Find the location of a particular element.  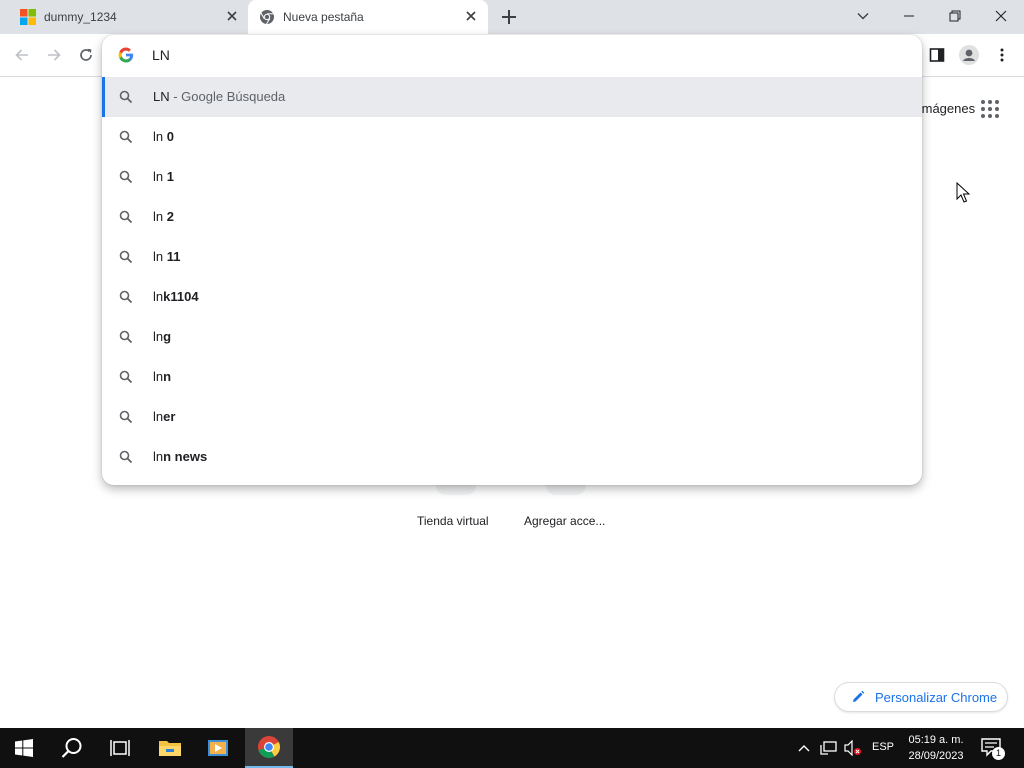

close-window-button is located at coordinates (1001, 16).